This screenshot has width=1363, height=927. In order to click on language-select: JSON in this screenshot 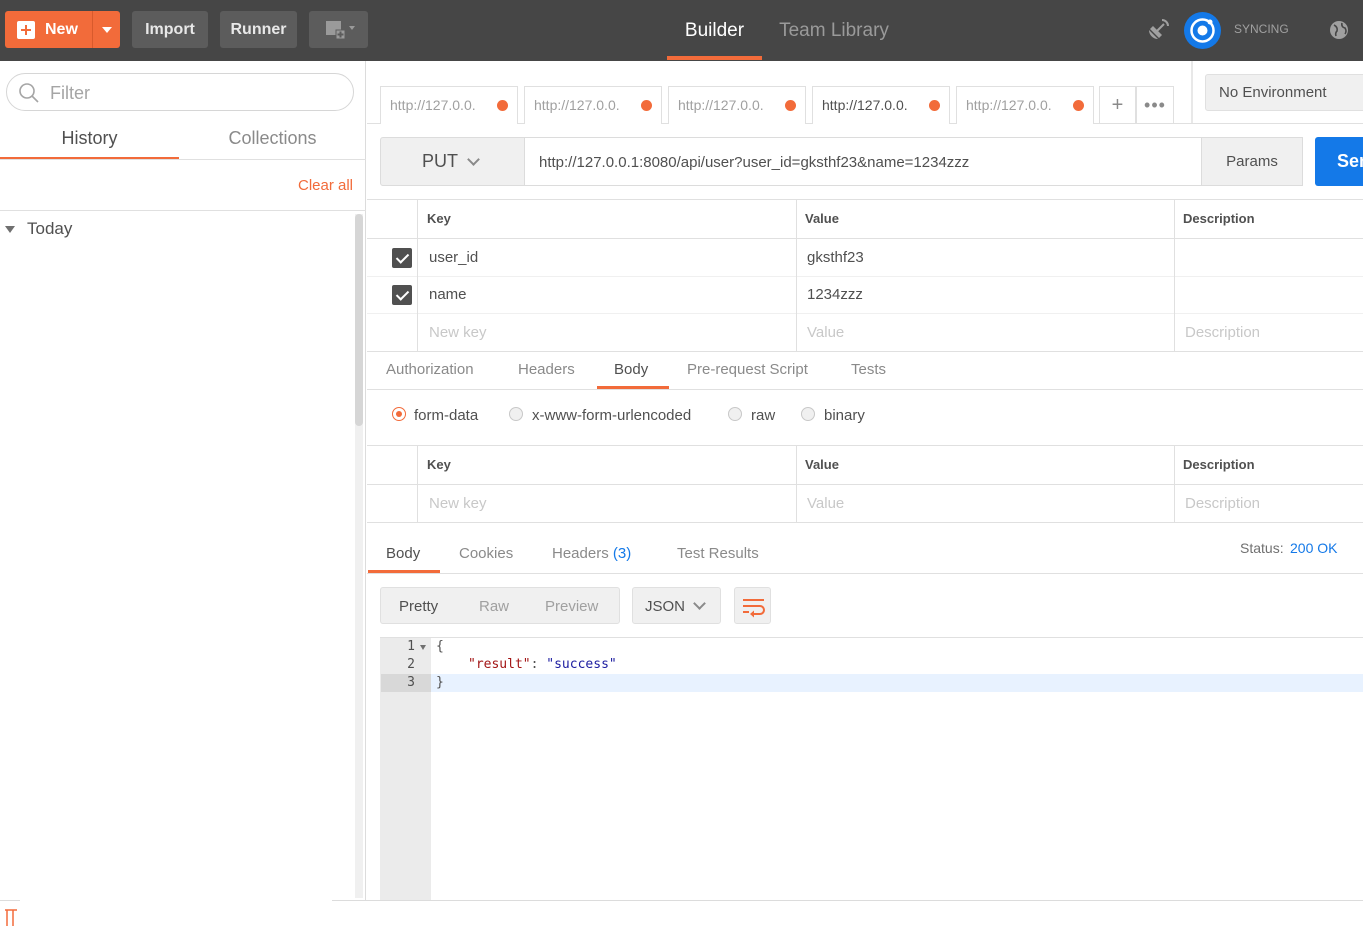, I will do `click(676, 605)`.